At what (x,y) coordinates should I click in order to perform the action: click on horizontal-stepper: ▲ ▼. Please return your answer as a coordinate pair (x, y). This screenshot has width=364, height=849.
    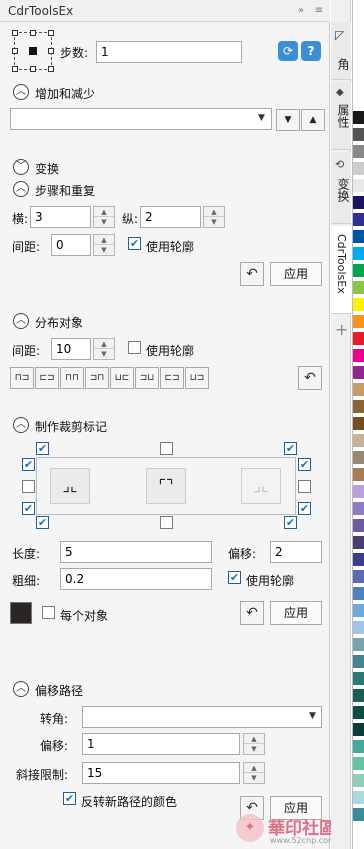
    Looking at the image, I should click on (104, 217).